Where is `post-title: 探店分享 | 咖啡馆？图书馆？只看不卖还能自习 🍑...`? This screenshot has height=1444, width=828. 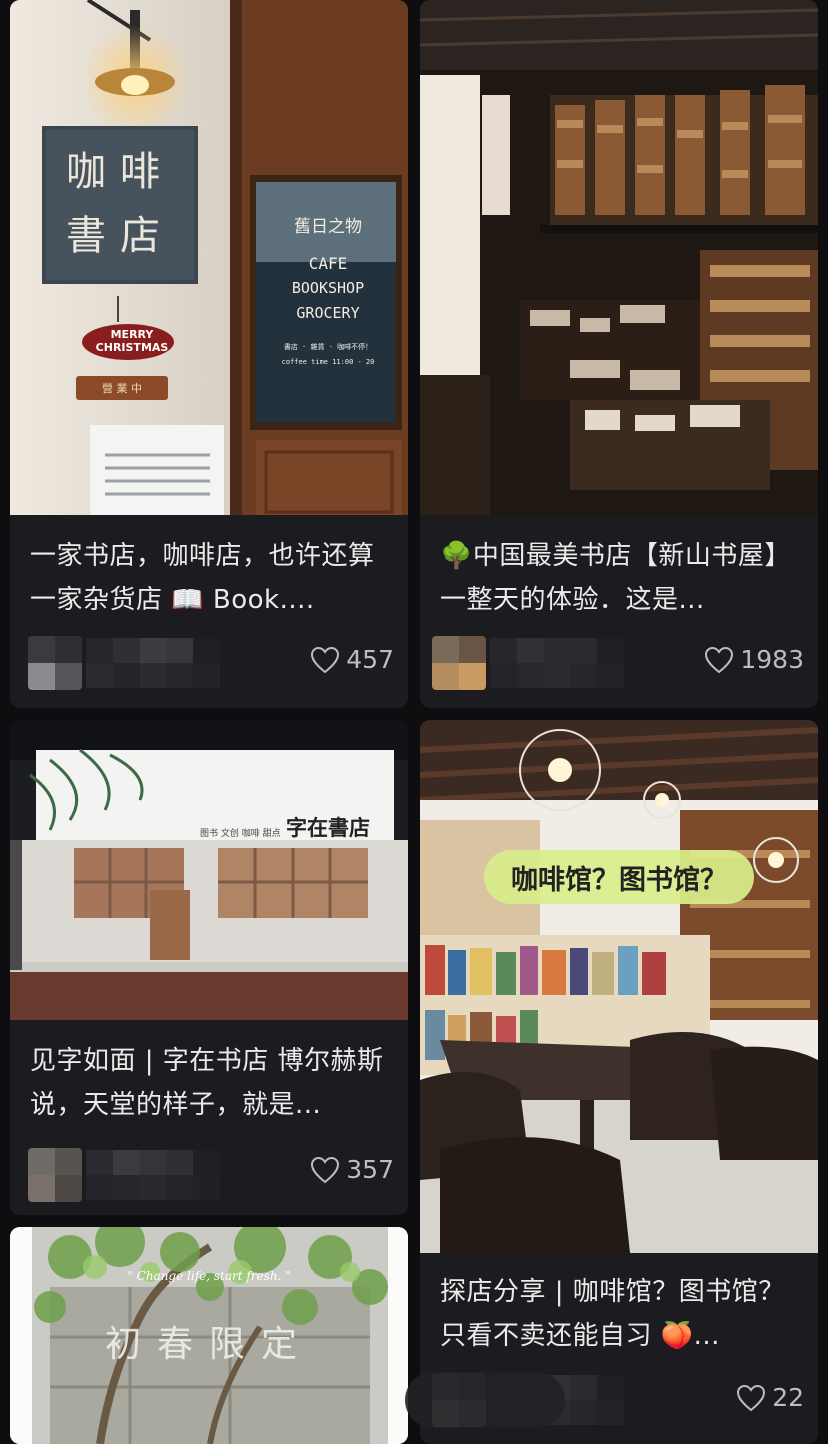
post-title: 探店分享 | 咖啡馆？图书馆？只看不卖还能自习 🍑... is located at coordinates (622, 1314).